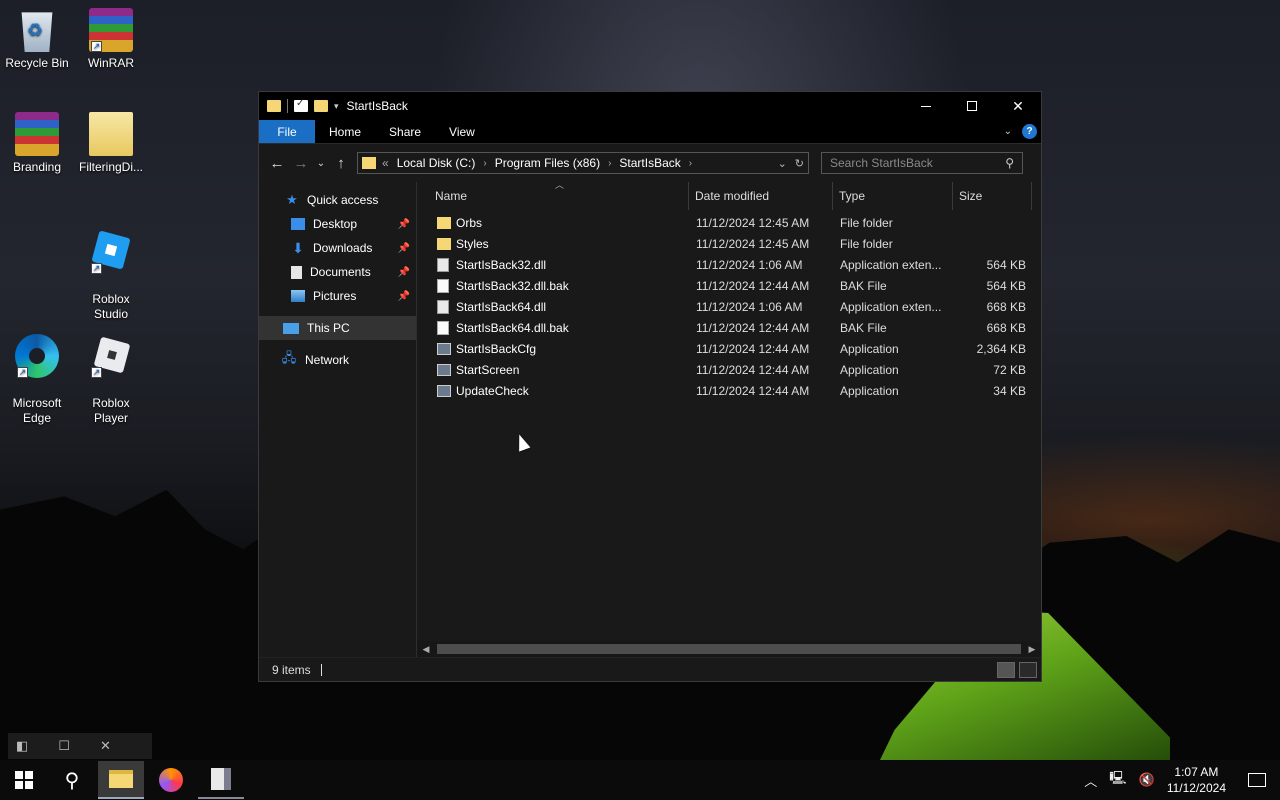 The width and height of the screenshot is (1280, 800). What do you see at coordinates (729, 222) in the screenshot?
I see `file-row: Orbs 11/12/2024 12:45 AM File folder` at bounding box center [729, 222].